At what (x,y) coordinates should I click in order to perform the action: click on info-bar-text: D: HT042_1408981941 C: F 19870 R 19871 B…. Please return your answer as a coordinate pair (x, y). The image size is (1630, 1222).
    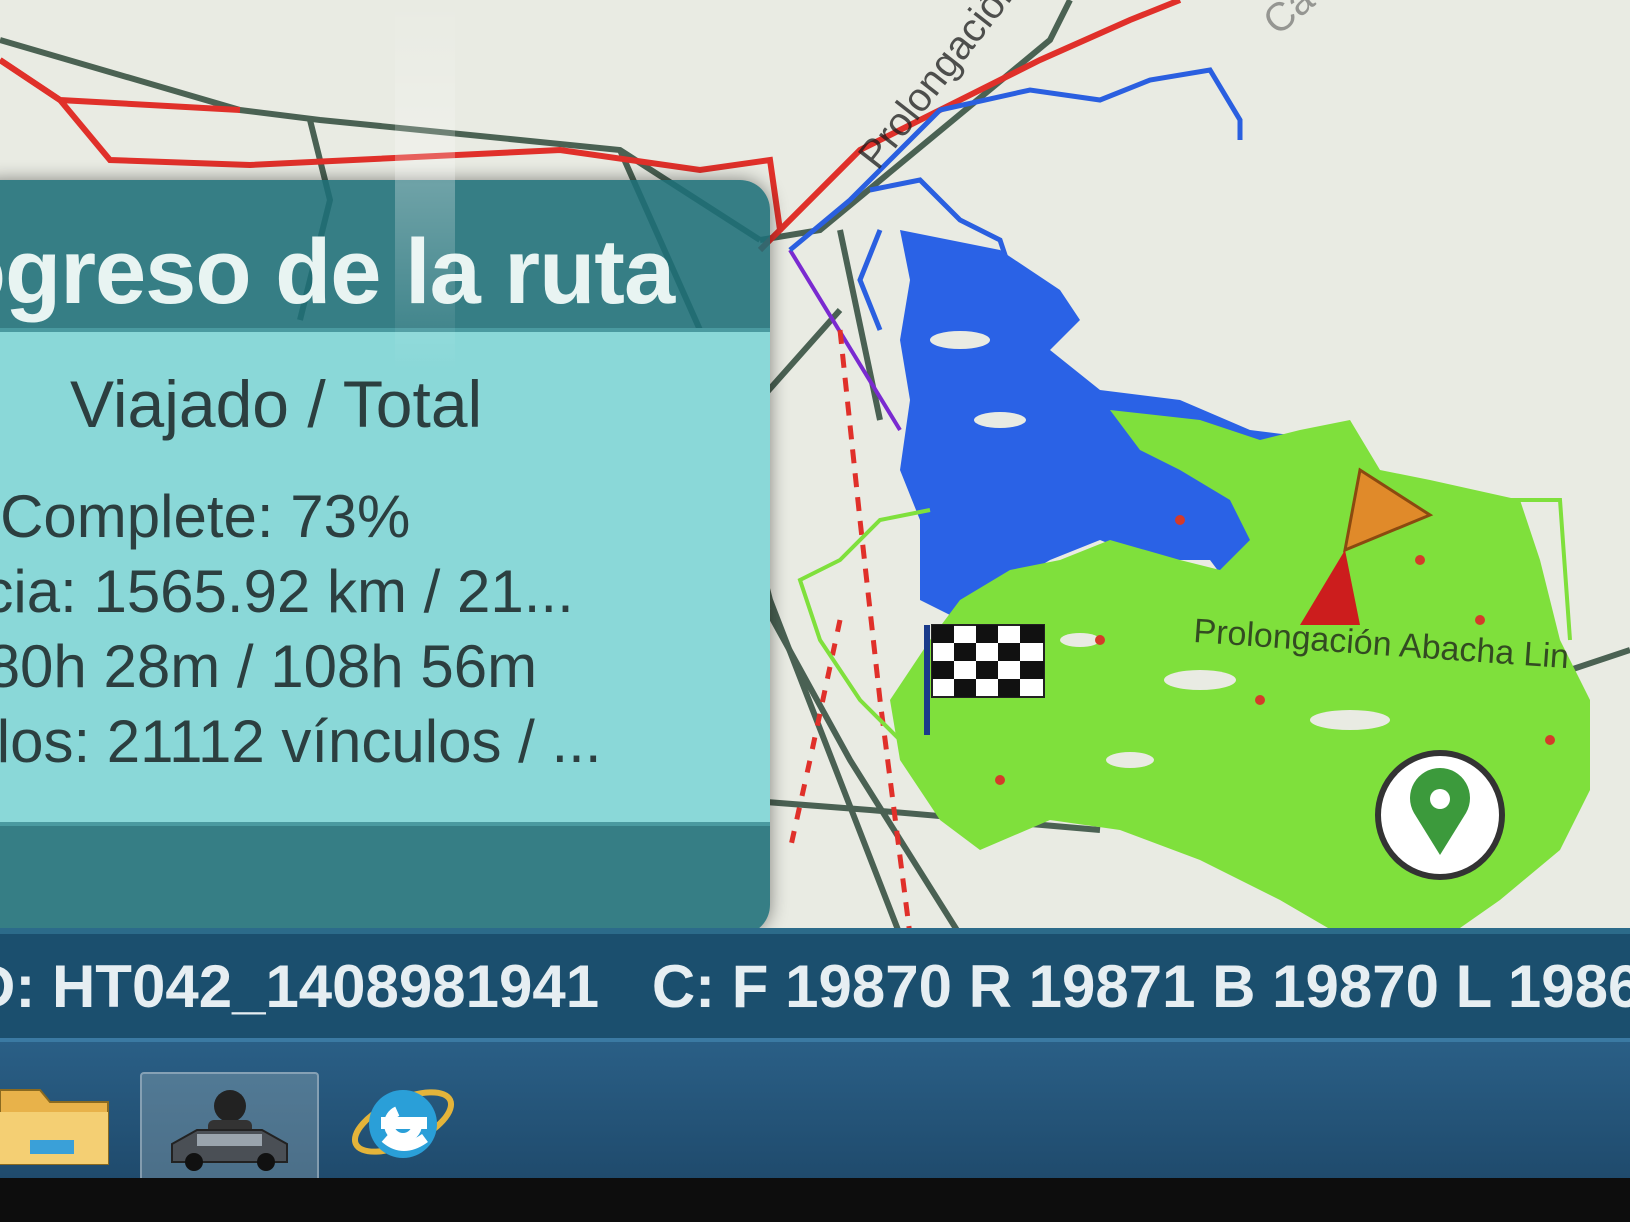
    Looking at the image, I should click on (815, 986).